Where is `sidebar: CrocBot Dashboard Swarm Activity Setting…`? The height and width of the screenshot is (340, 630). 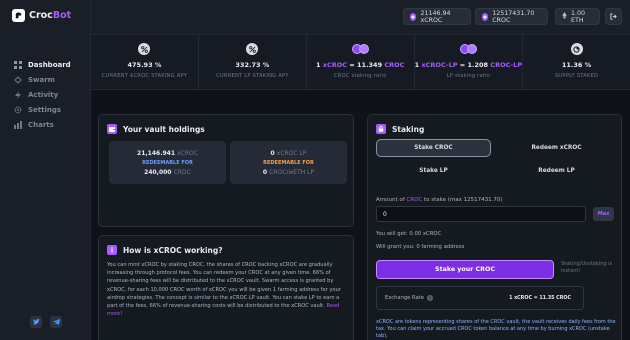 sidebar: CrocBot Dashboard Swarm Activity Setting… is located at coordinates (45, 170).